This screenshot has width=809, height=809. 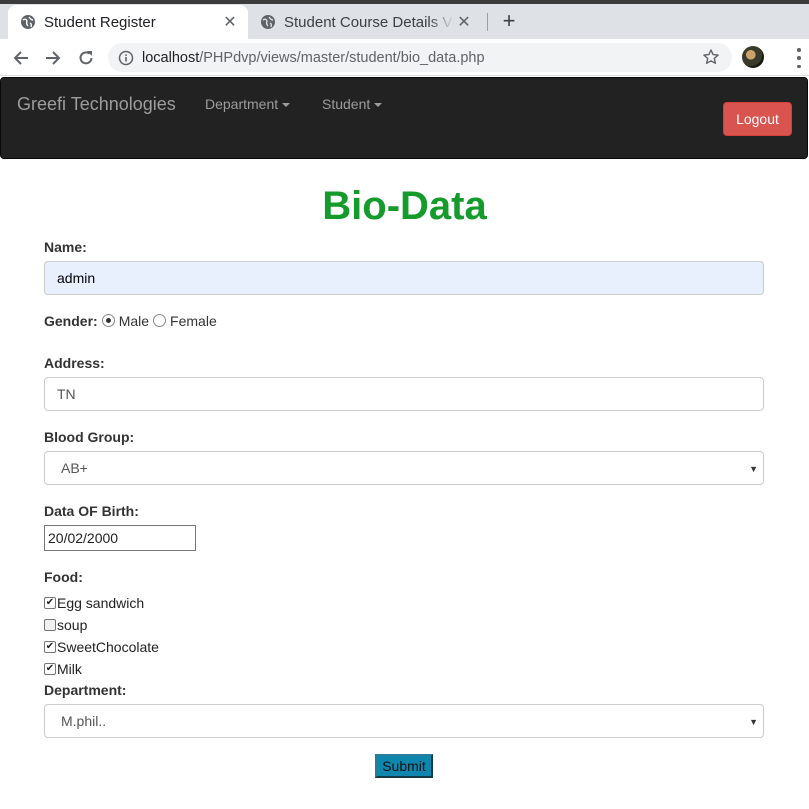 What do you see at coordinates (120, 538) in the screenshot?
I see `dob-input: 20/02/2000` at bounding box center [120, 538].